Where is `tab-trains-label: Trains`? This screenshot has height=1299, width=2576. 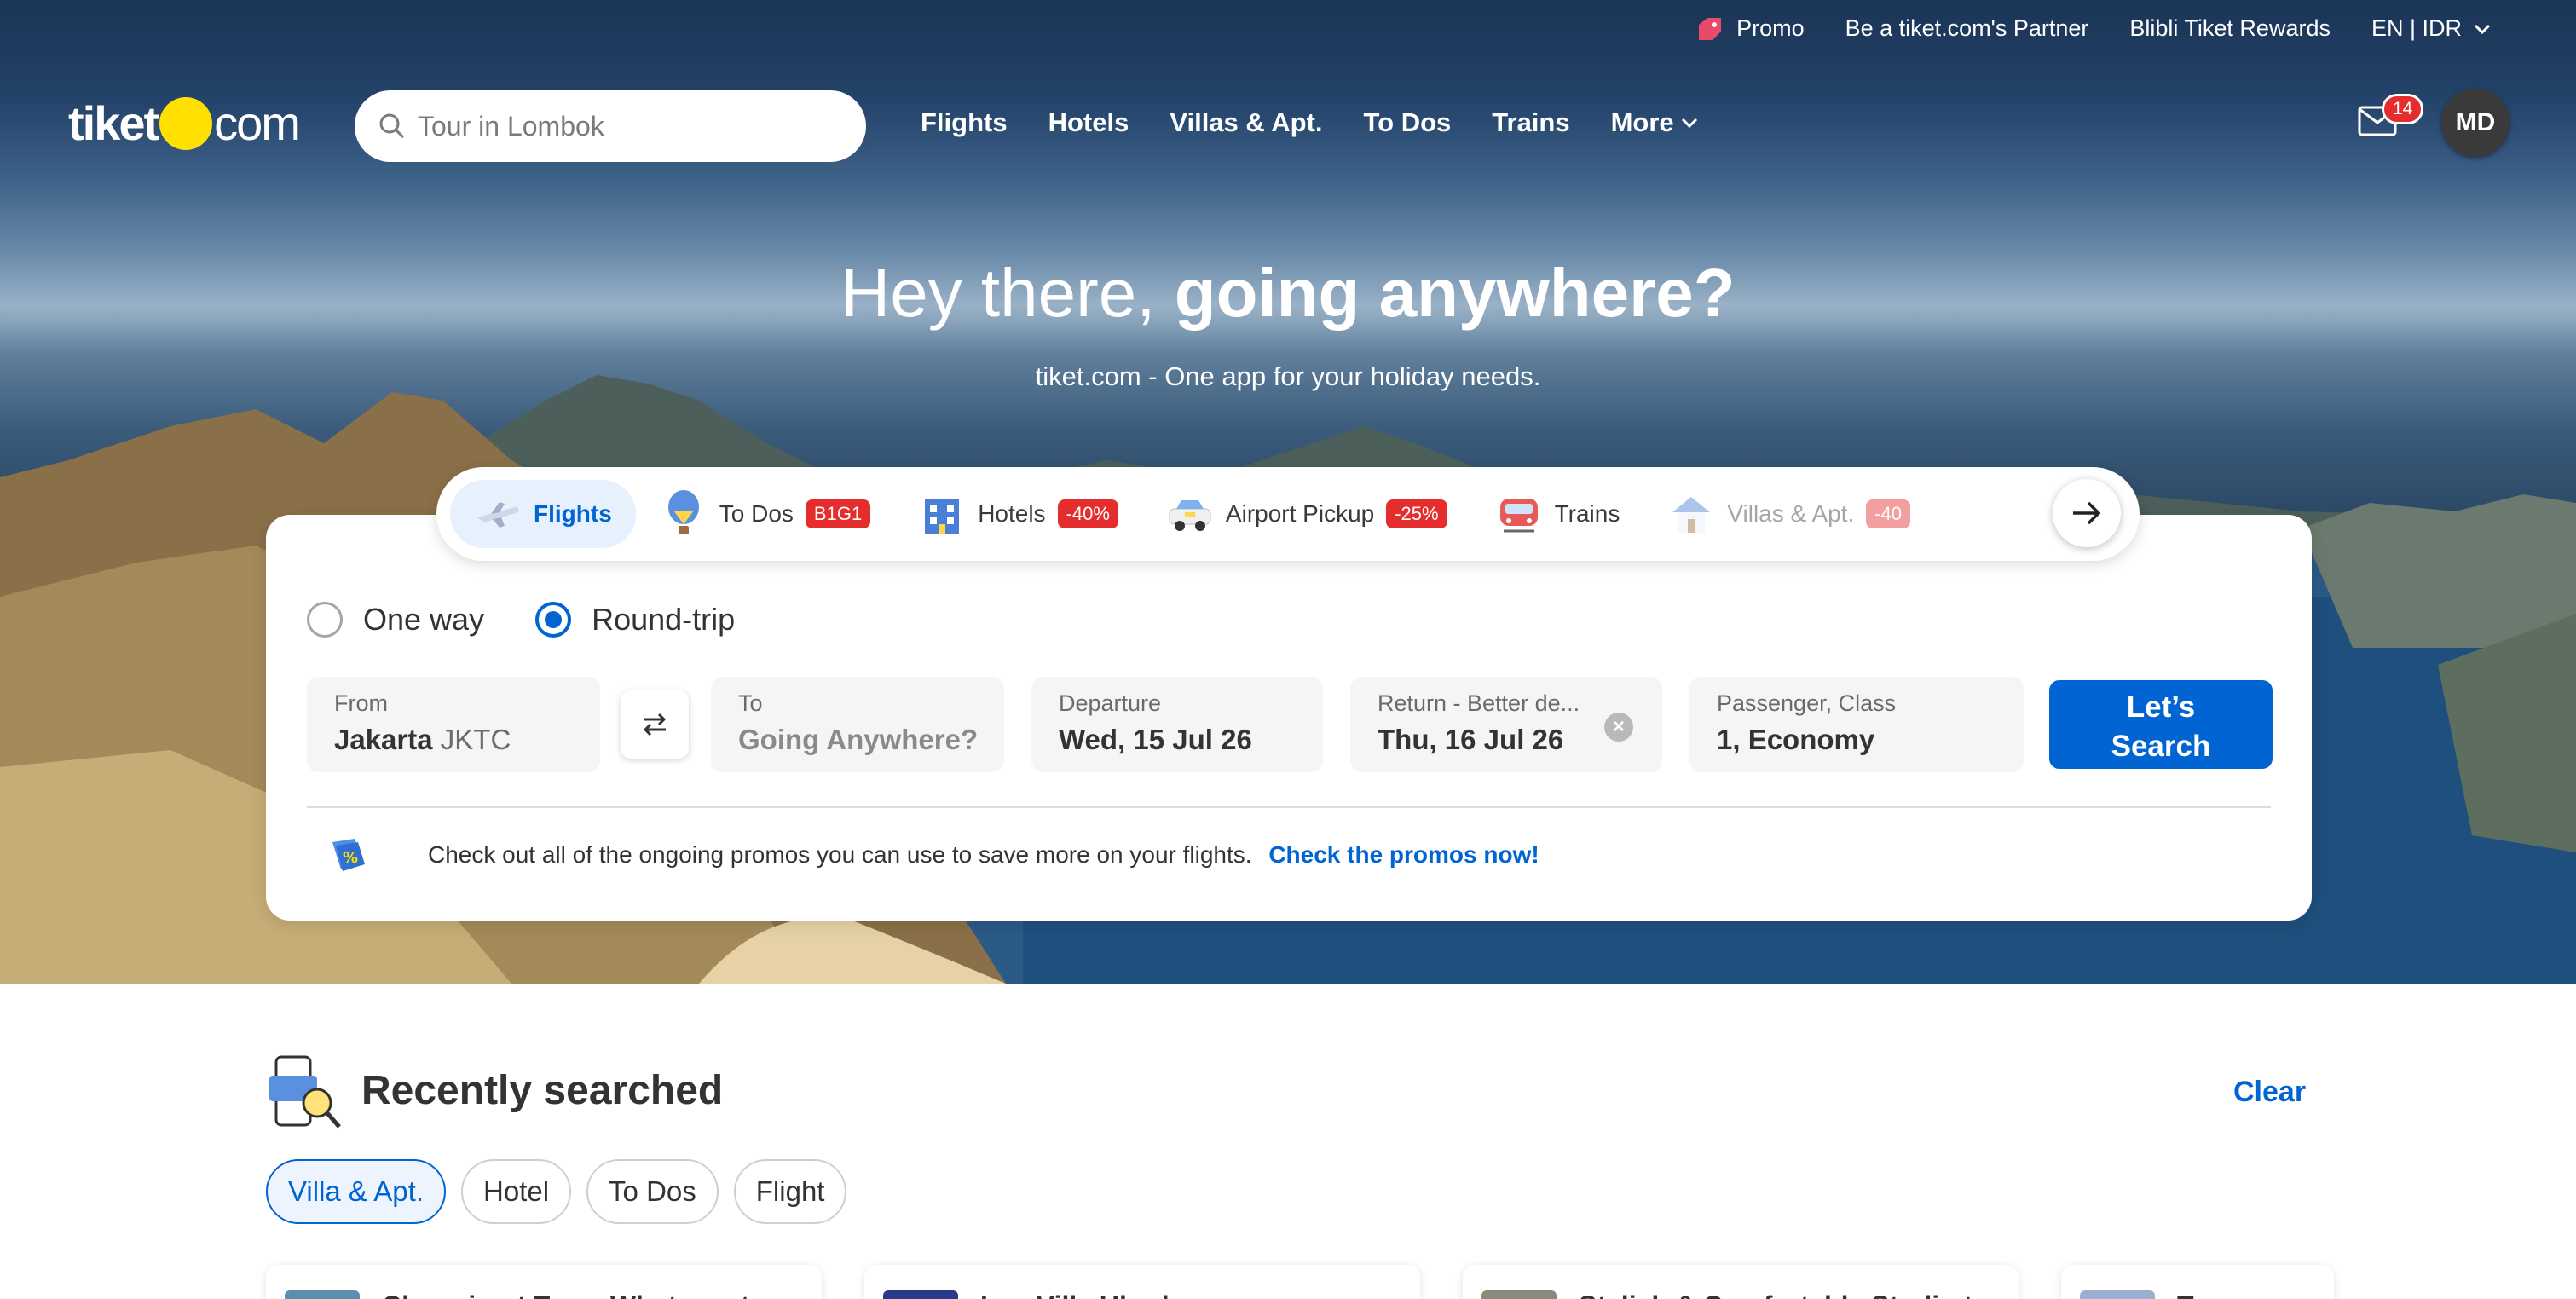 tab-trains-label: Trains is located at coordinates (1587, 513).